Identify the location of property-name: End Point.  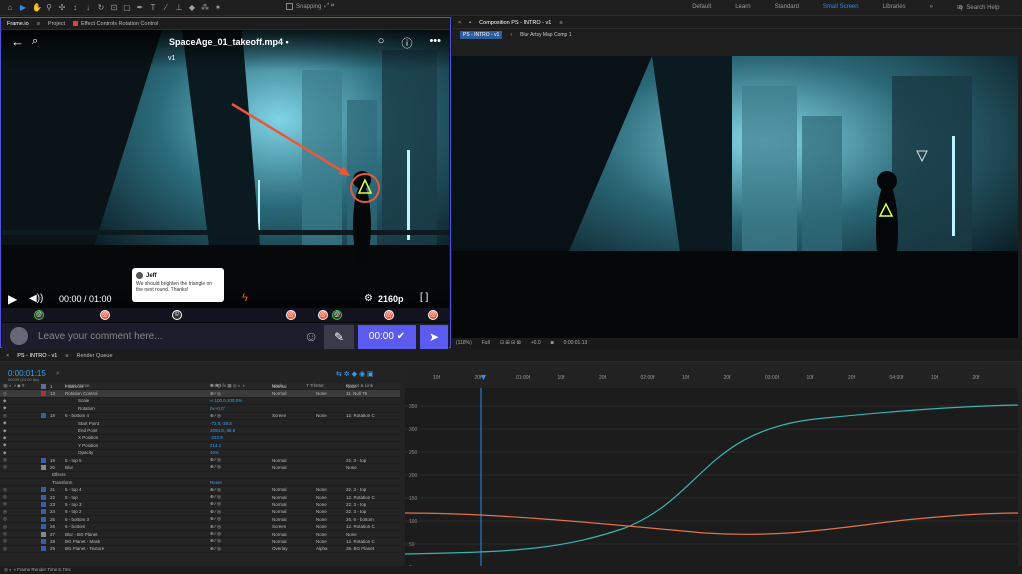
(88, 430).